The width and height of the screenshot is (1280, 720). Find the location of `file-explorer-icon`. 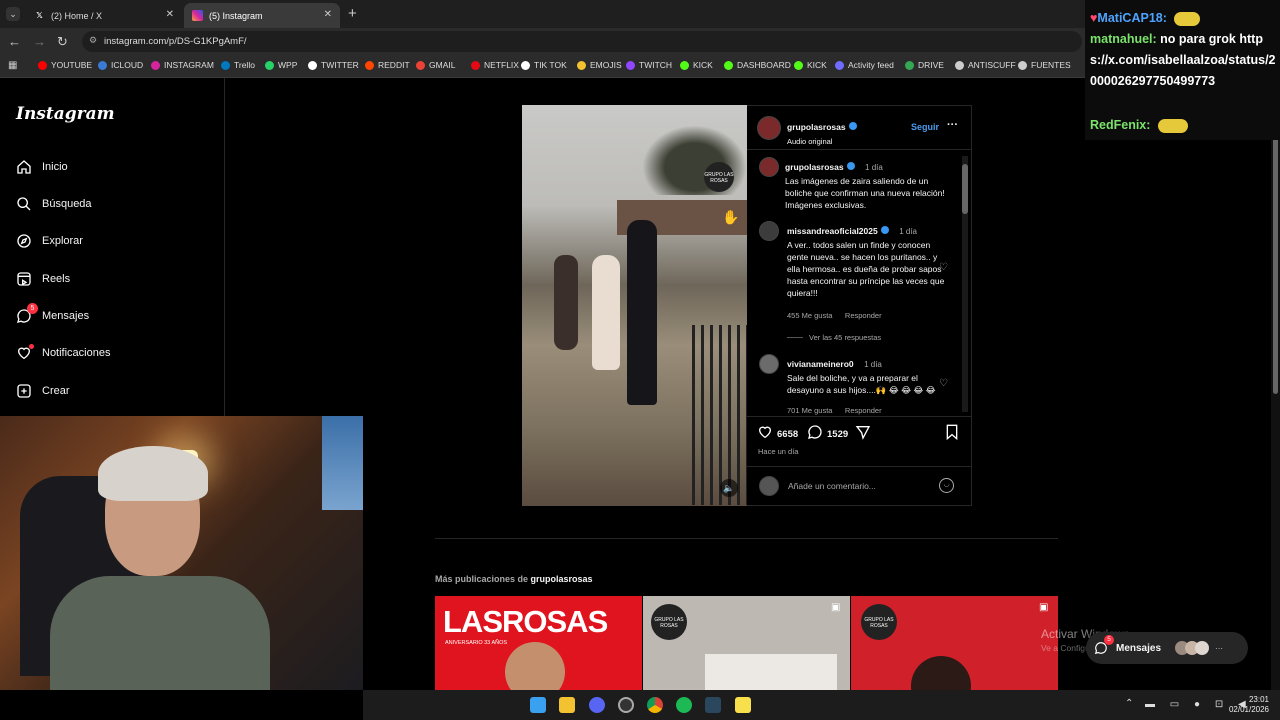

file-explorer-icon is located at coordinates (567, 705).